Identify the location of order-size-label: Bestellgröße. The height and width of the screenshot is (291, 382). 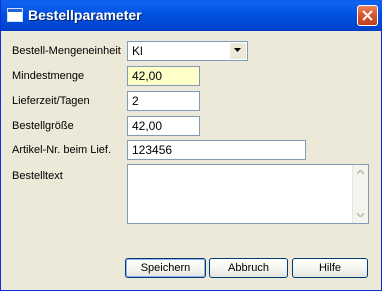
(43, 126).